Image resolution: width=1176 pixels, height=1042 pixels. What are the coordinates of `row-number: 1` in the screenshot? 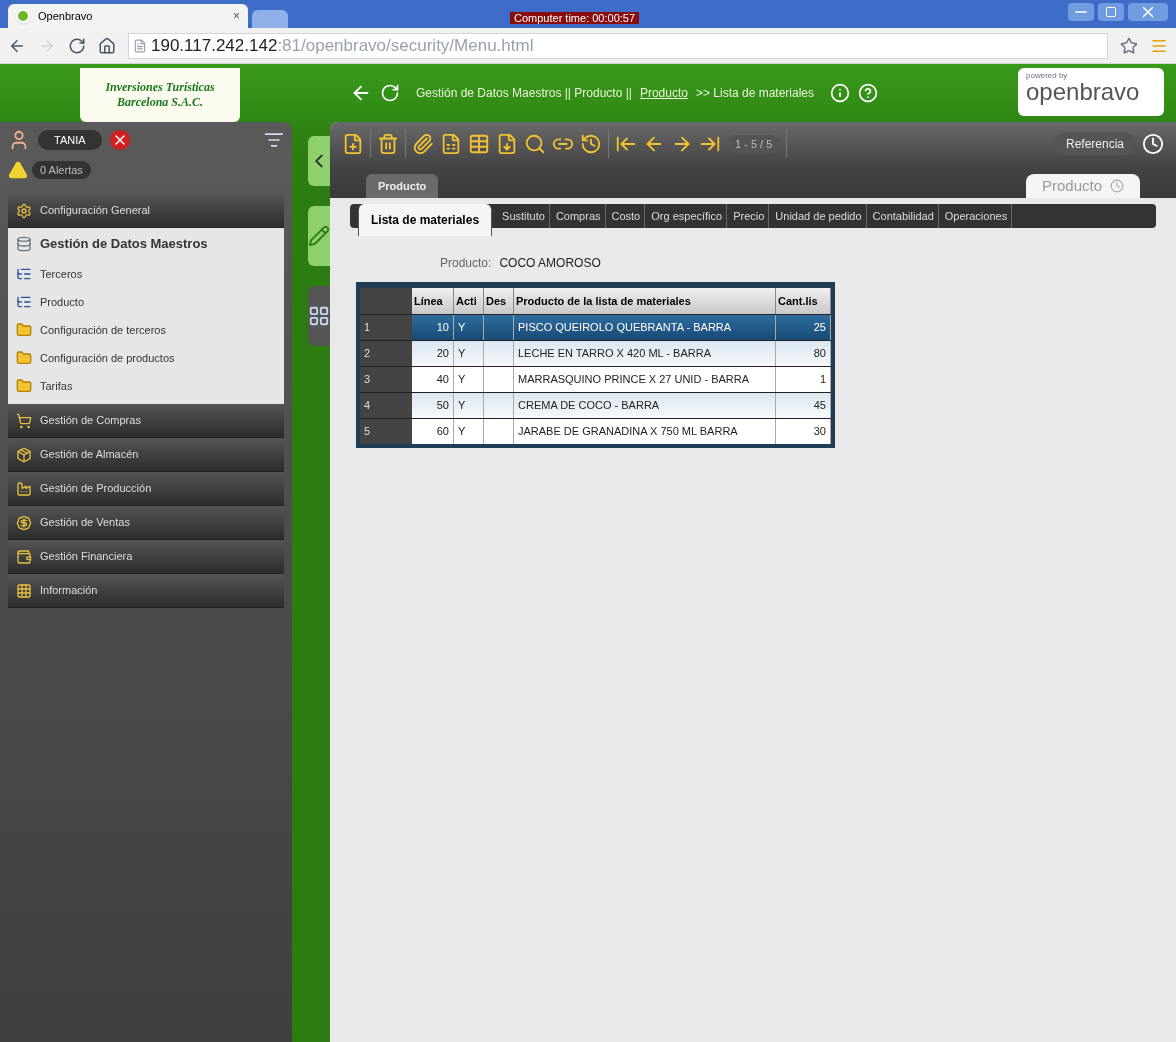 It's located at (386, 327).